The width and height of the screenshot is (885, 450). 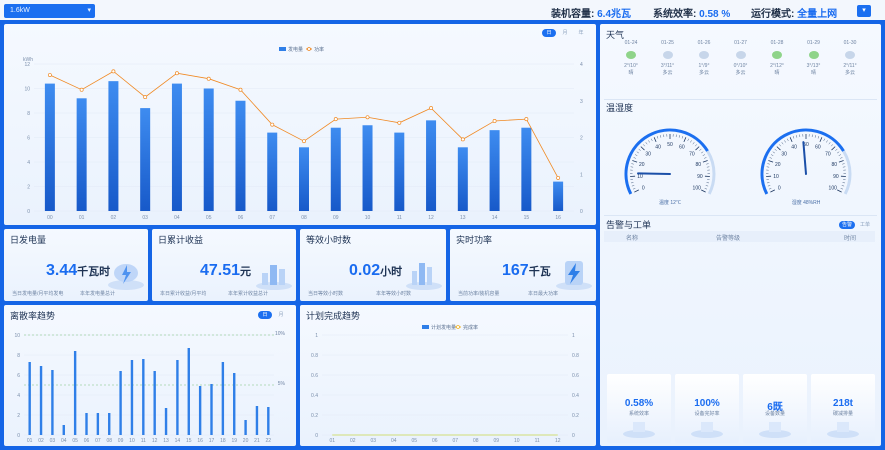 What do you see at coordinates (850, 66) in the screenshot?
I see `weather-temp: 2°/11°` at bounding box center [850, 66].